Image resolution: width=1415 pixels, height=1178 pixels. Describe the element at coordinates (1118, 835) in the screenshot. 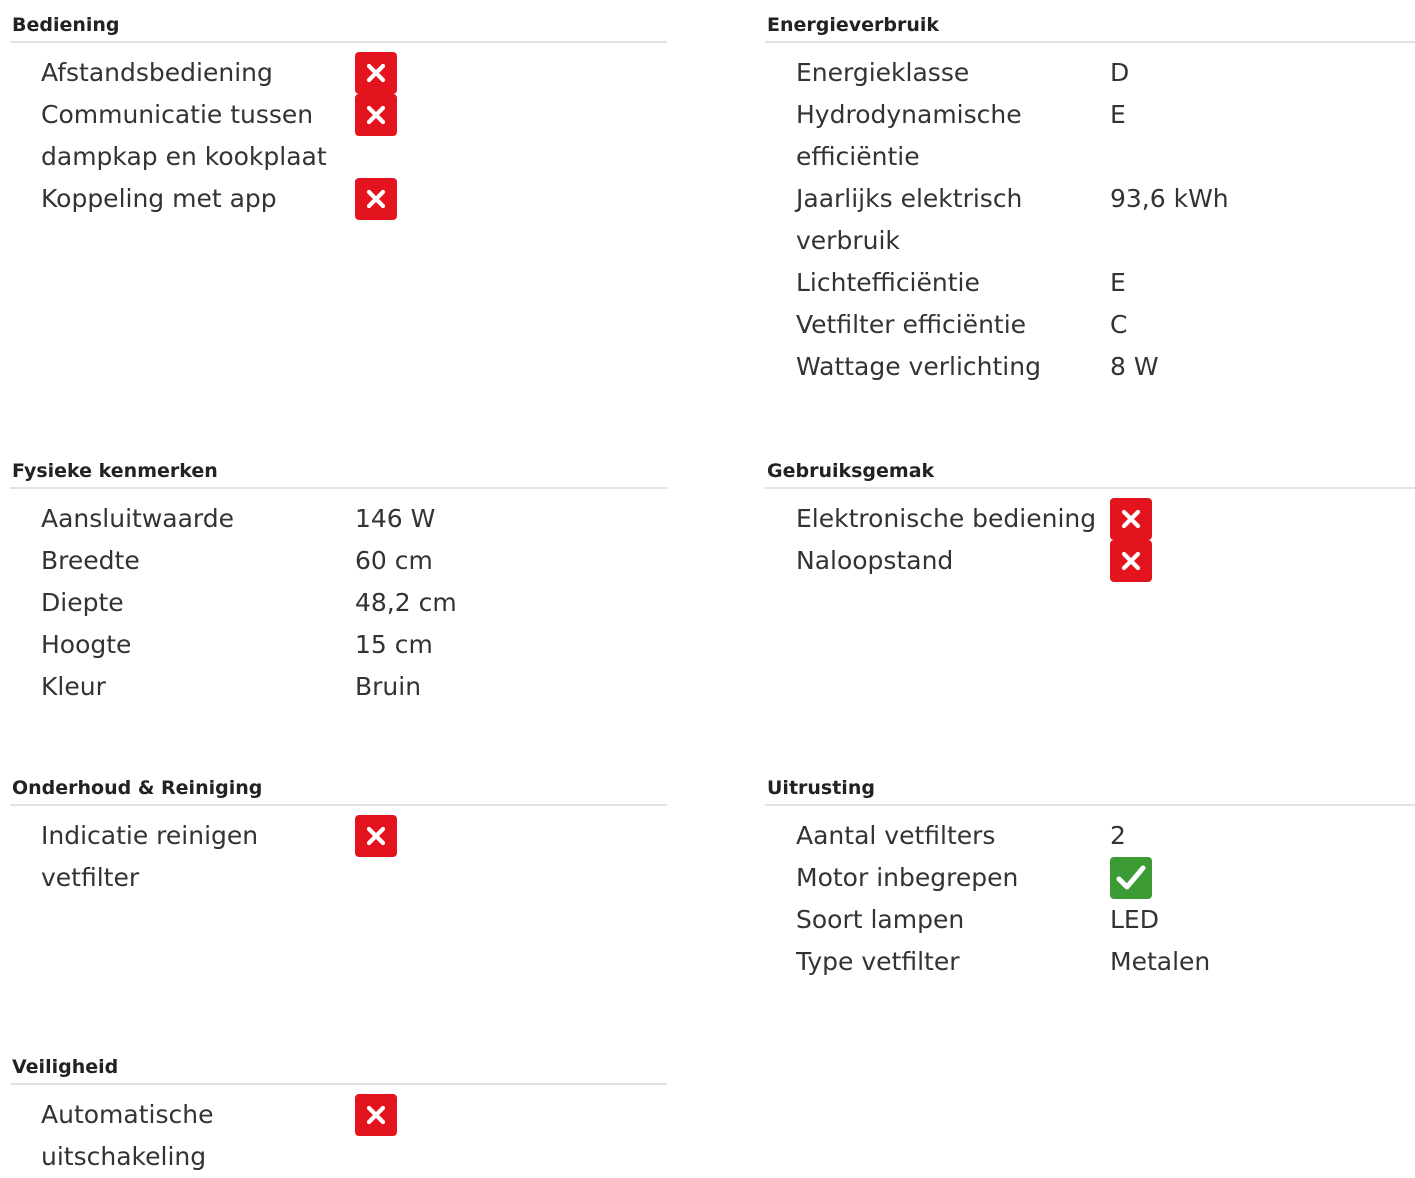

I see `spec-value: 2` at that location.